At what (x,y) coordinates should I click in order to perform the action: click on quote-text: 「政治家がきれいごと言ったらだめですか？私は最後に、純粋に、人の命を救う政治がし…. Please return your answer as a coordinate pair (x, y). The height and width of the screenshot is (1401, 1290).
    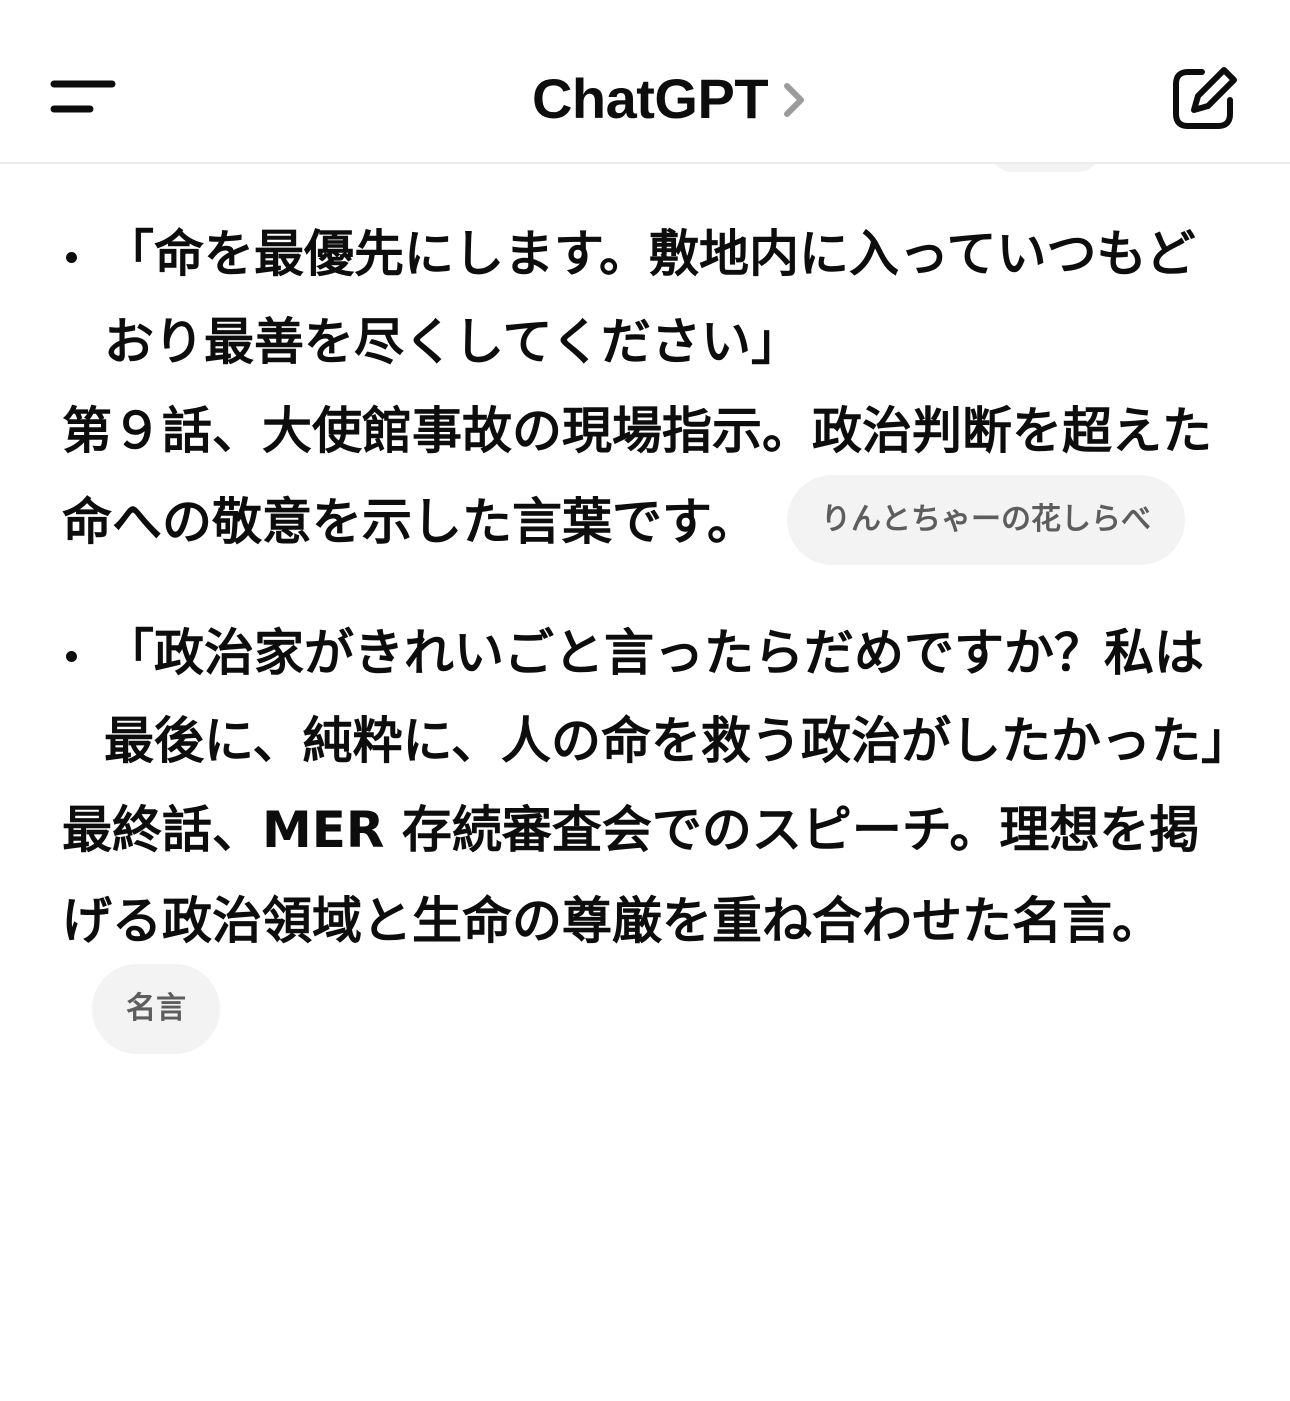
    Looking at the image, I should click on (677, 696).